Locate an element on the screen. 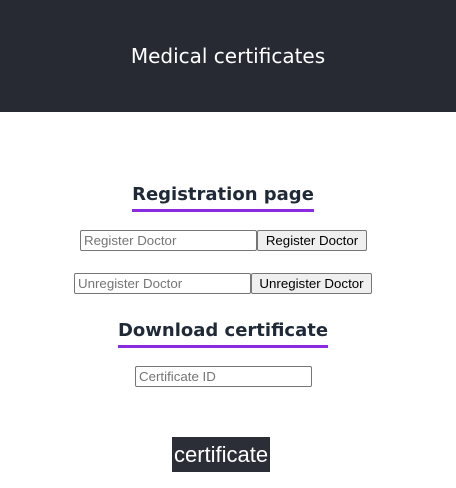 This screenshot has height=488, width=456. registration-title-wrapper: Registration page is located at coordinates (223, 197).